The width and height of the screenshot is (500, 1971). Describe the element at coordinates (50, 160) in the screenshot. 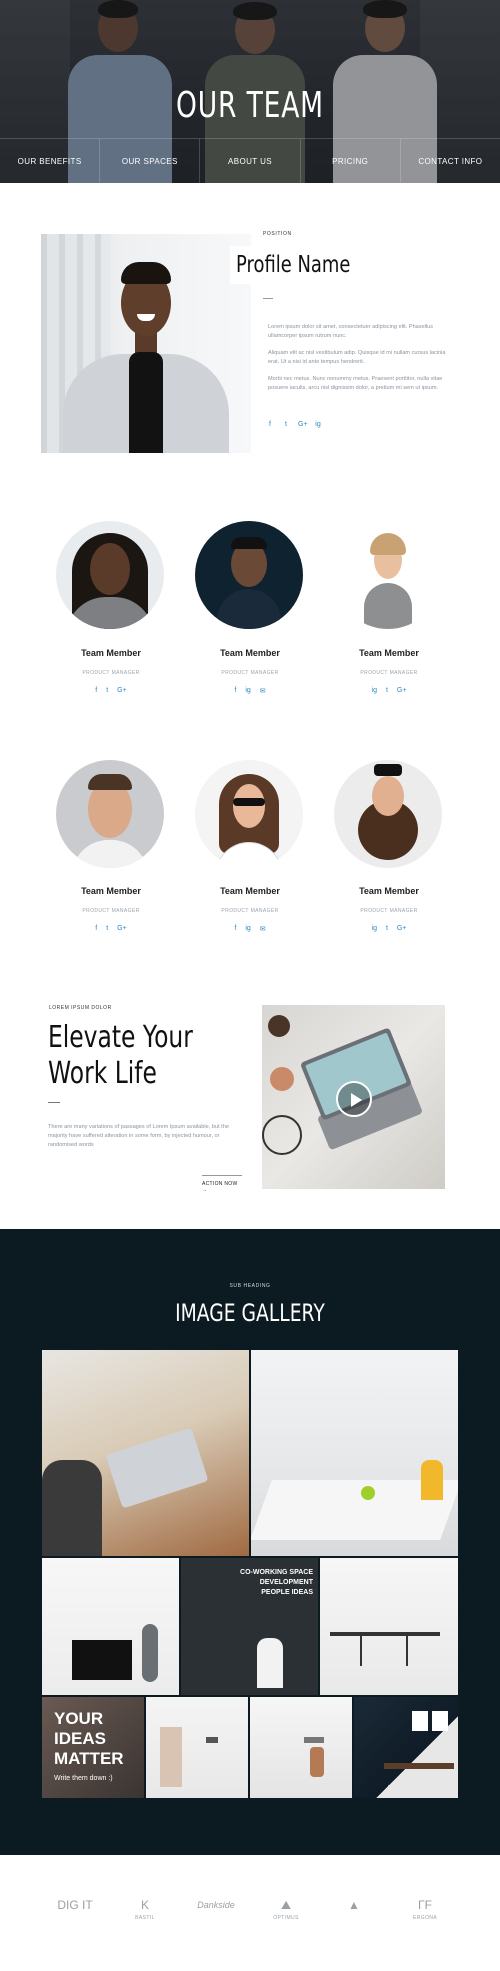

I see `nav-our-benefits: OUR BENEFITS` at that location.